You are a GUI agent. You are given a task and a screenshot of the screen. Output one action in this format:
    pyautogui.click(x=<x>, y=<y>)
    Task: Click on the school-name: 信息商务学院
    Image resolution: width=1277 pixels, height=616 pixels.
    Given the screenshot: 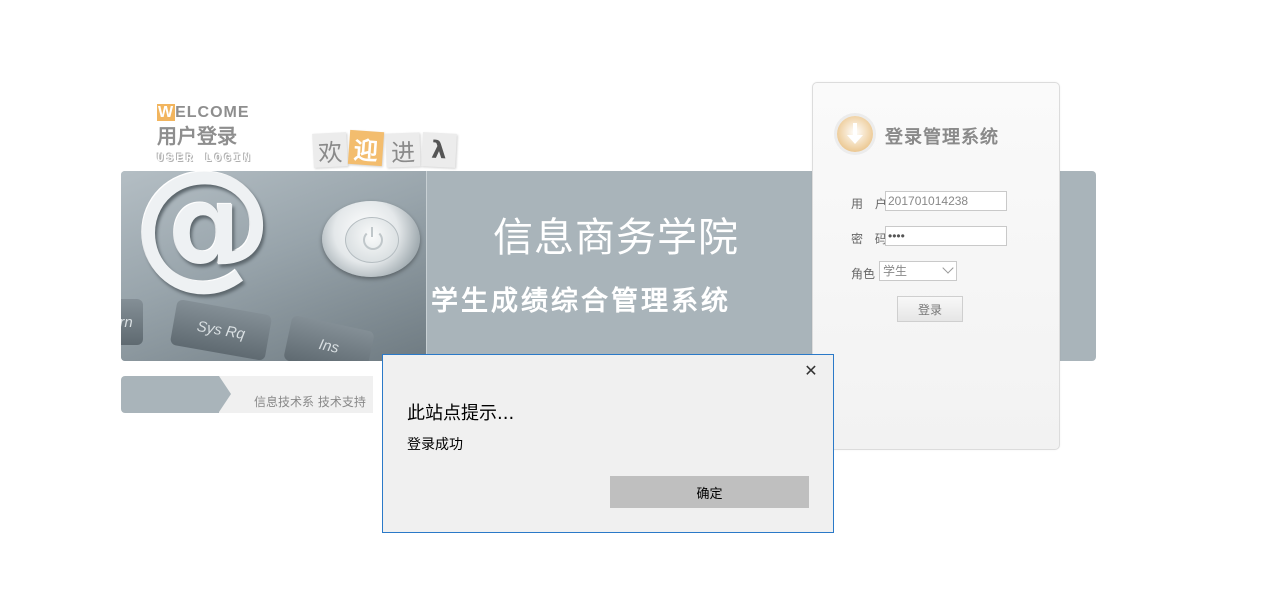 What is the action you would take?
    pyautogui.click(x=616, y=238)
    